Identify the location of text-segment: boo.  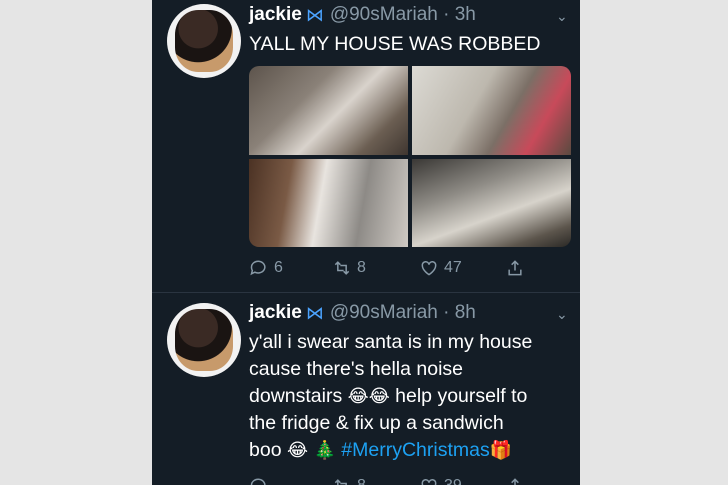
(265, 450).